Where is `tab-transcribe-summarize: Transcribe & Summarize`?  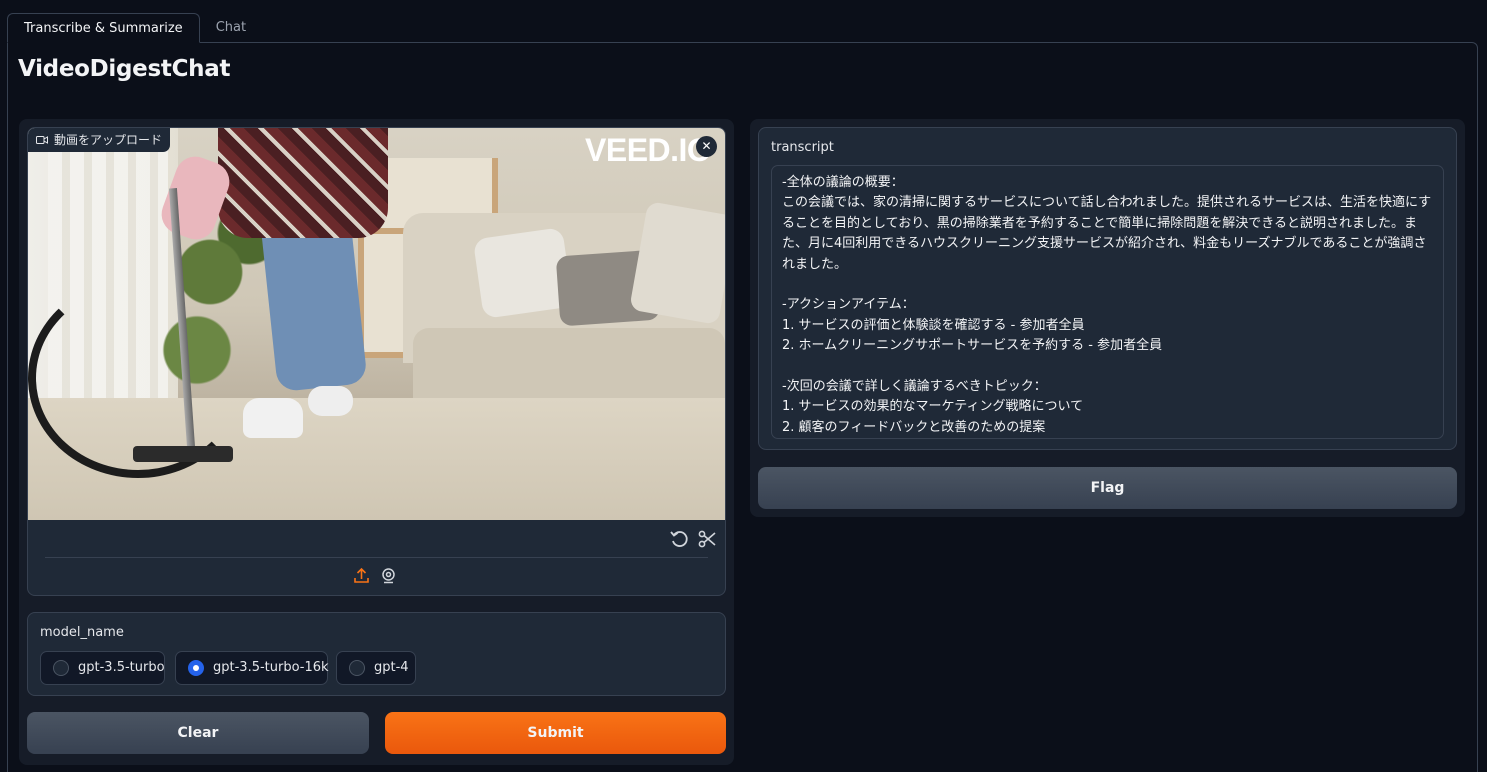
tab-transcribe-summarize: Transcribe & Summarize is located at coordinates (103, 28).